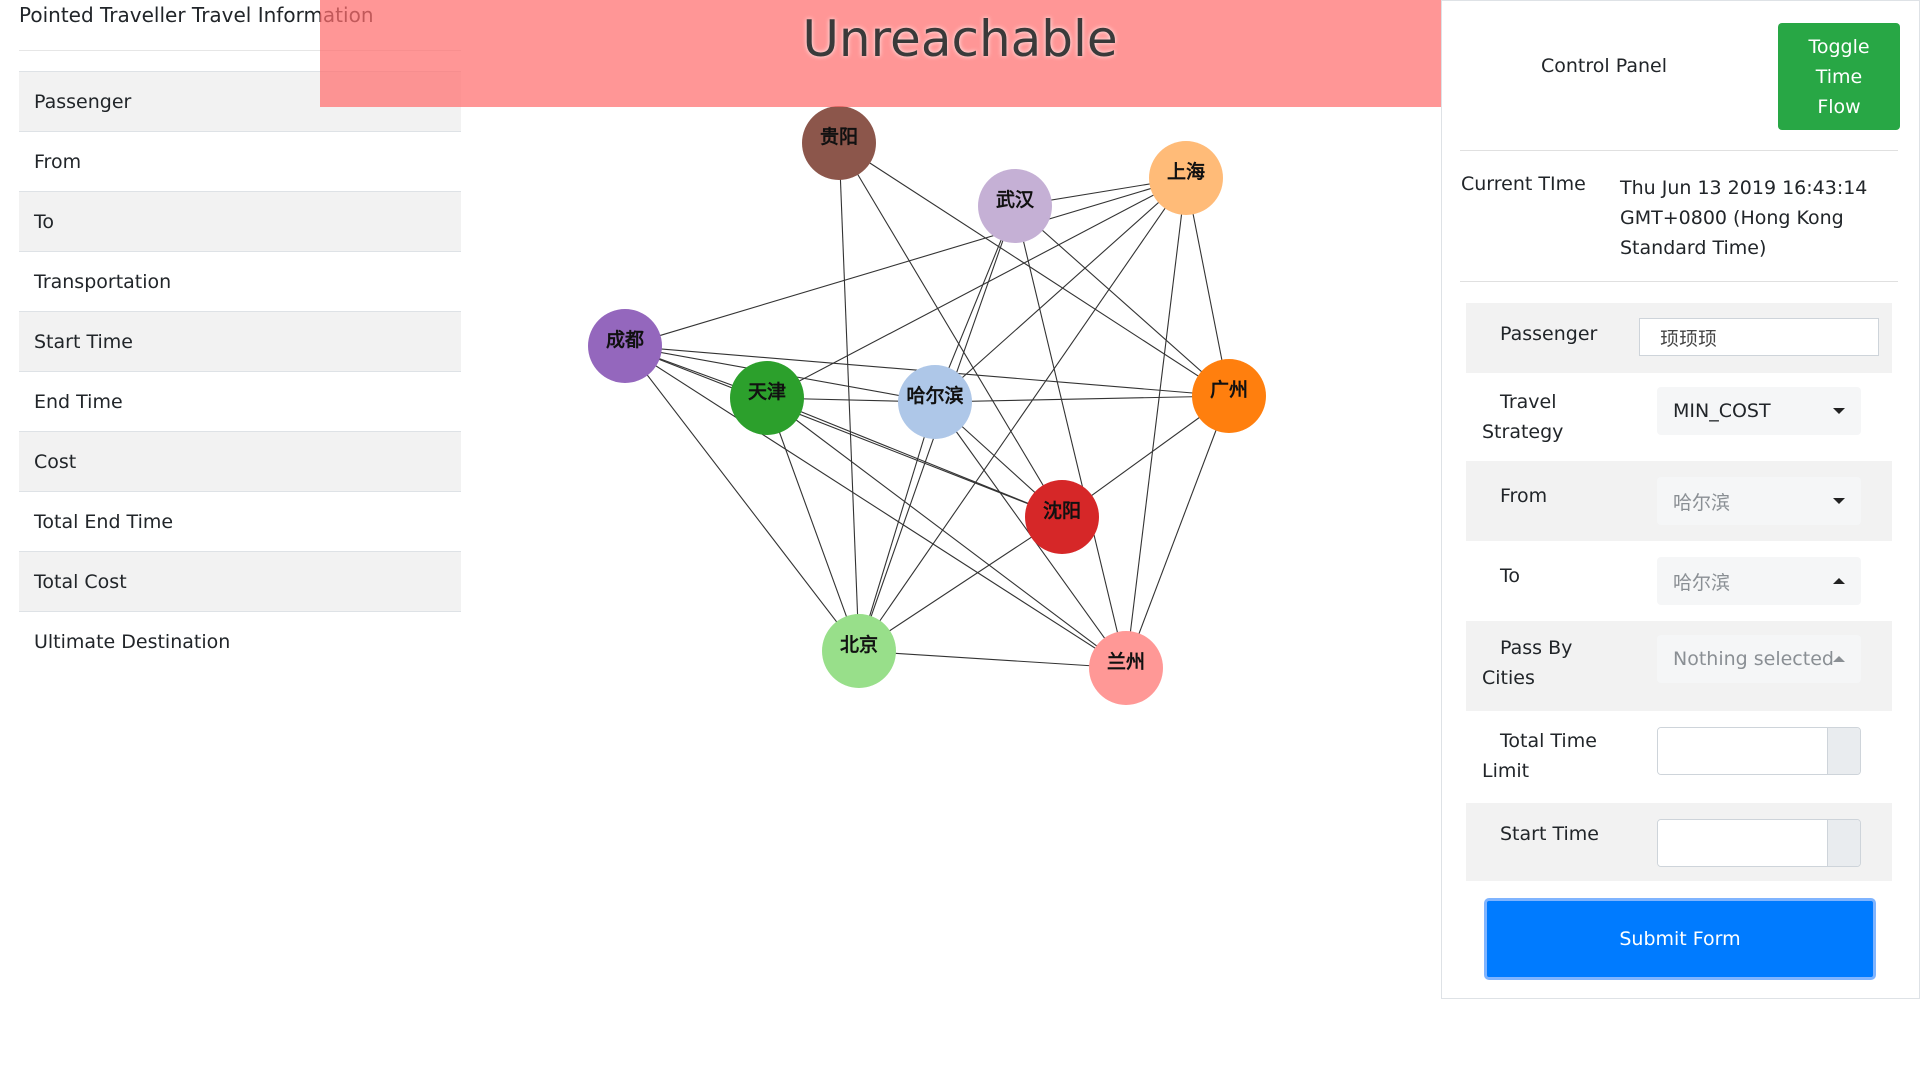 The height and width of the screenshot is (1080, 1920). I want to click on graph-edge-beijing-lanzhou, so click(992, 659).